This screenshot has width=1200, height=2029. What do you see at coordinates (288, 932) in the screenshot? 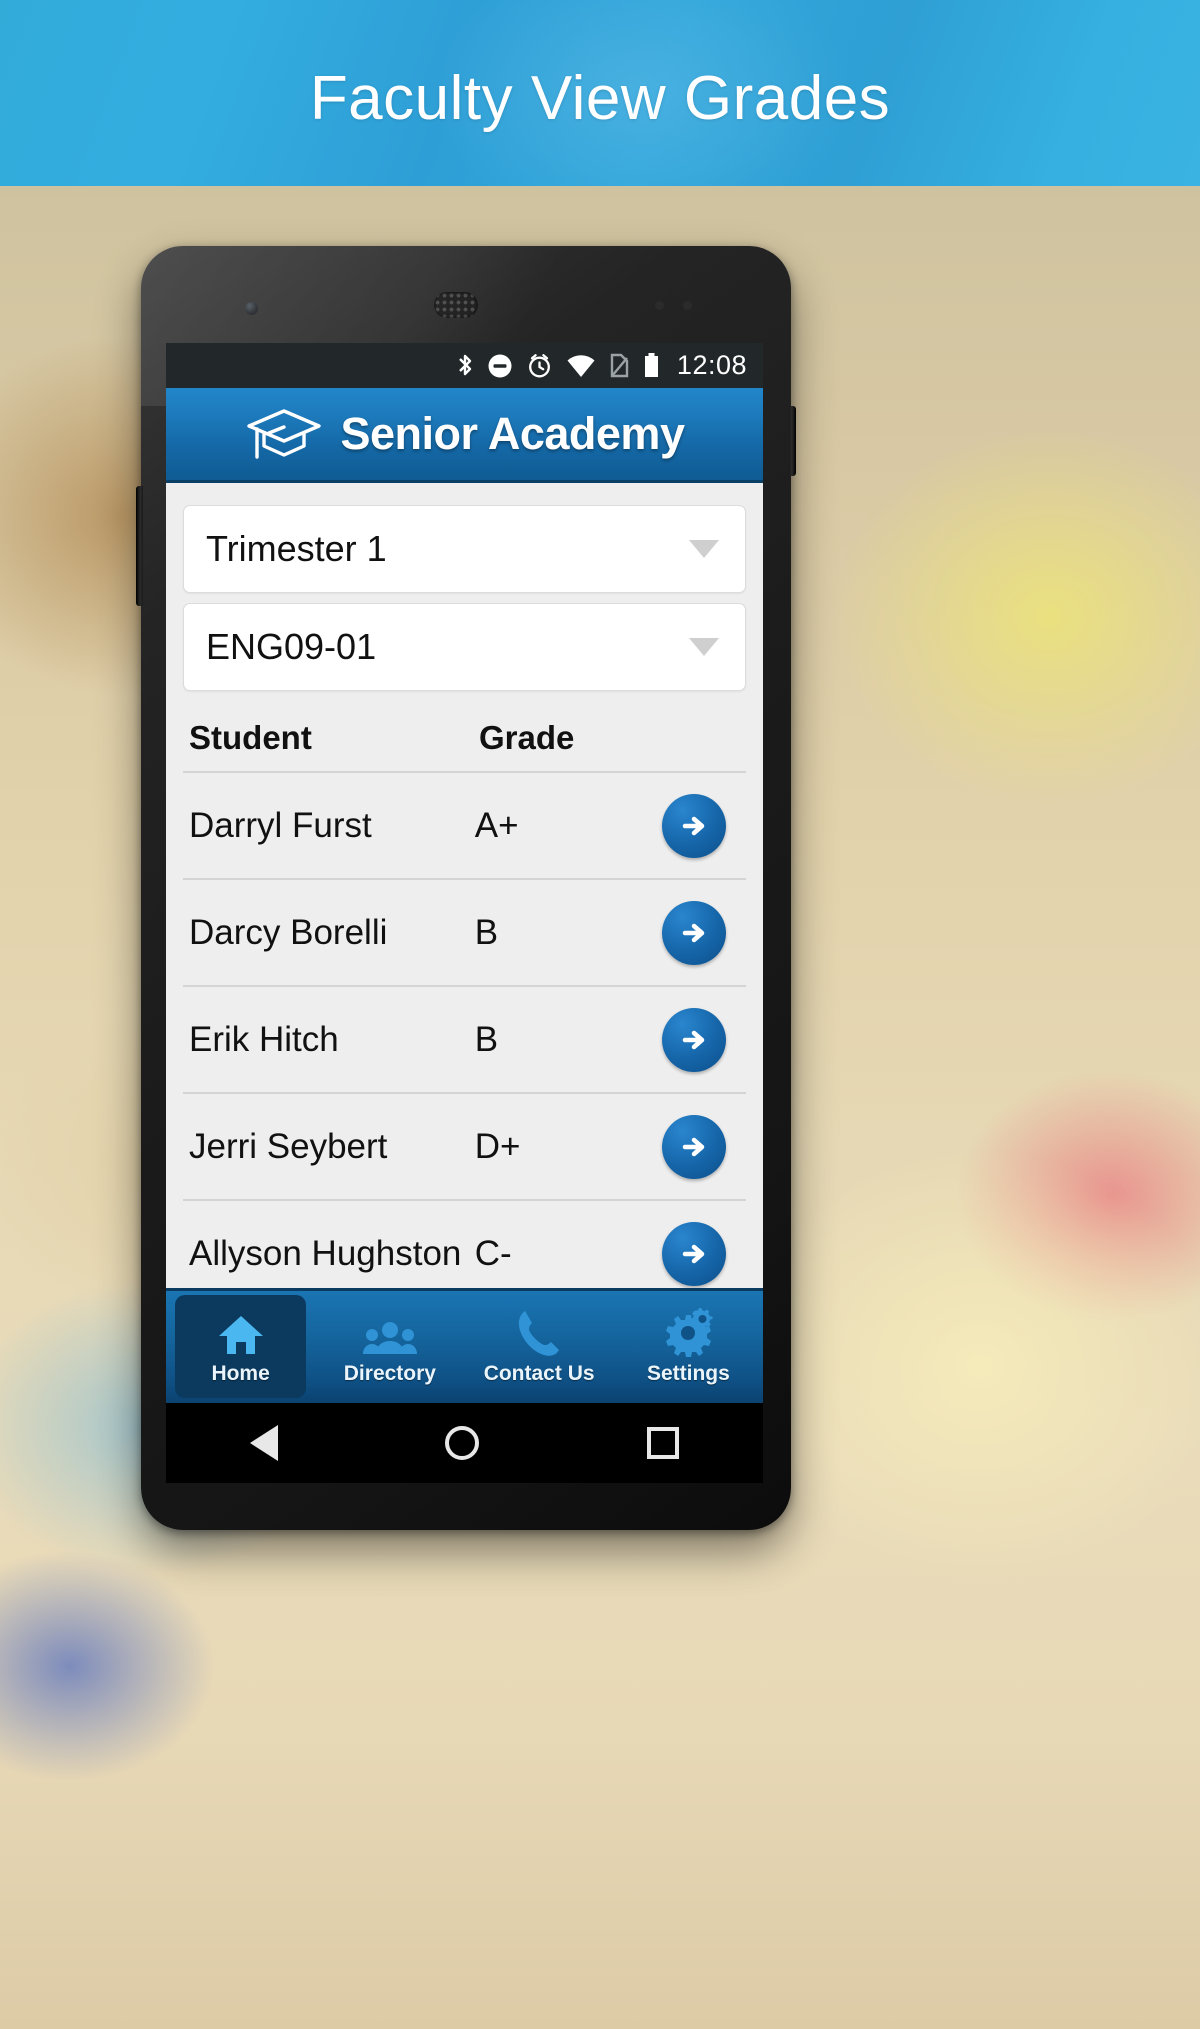
I see `cell-student: Darcy Borelli` at bounding box center [288, 932].